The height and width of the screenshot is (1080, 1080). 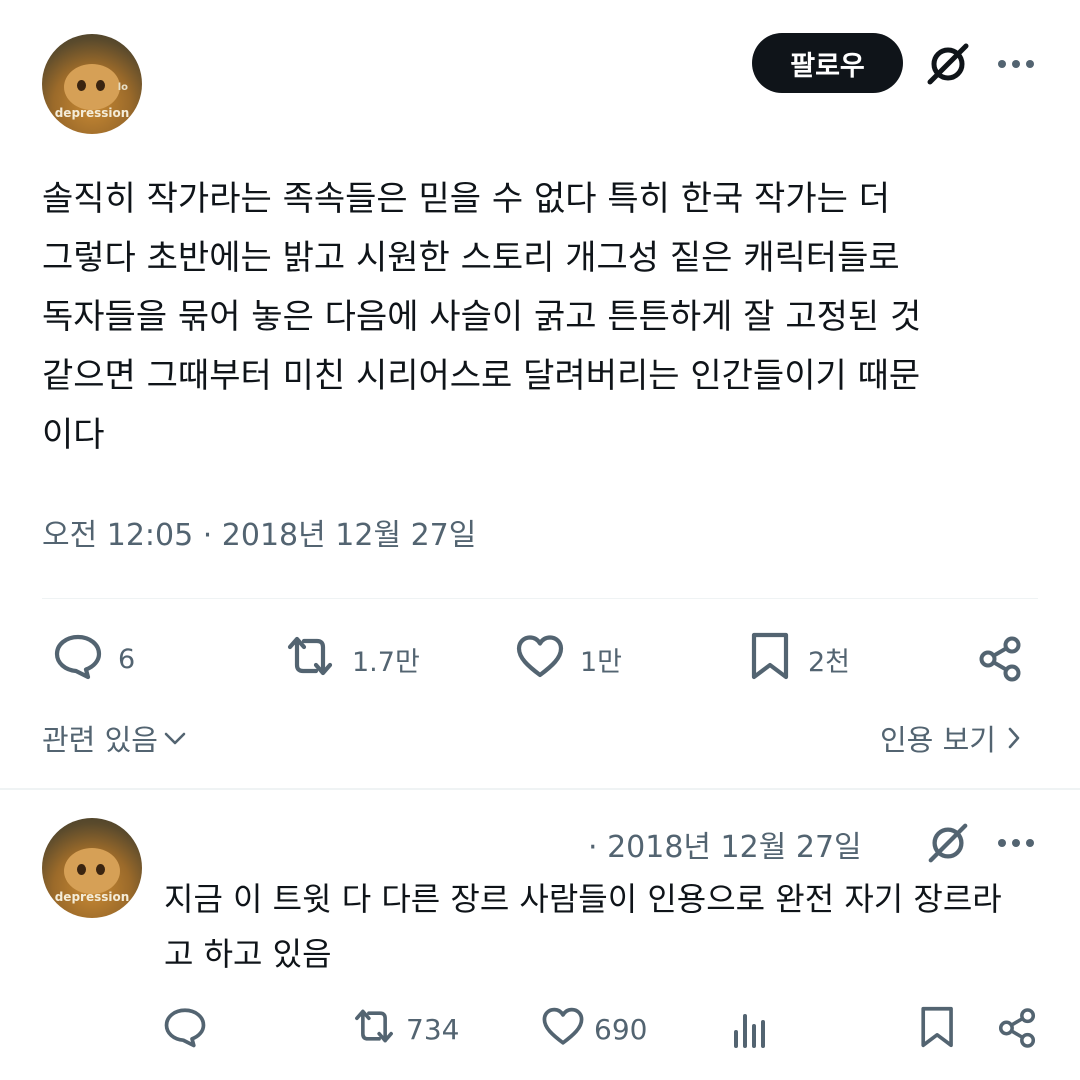 I want to click on reply-avatar: depression, so click(x=92, y=868).